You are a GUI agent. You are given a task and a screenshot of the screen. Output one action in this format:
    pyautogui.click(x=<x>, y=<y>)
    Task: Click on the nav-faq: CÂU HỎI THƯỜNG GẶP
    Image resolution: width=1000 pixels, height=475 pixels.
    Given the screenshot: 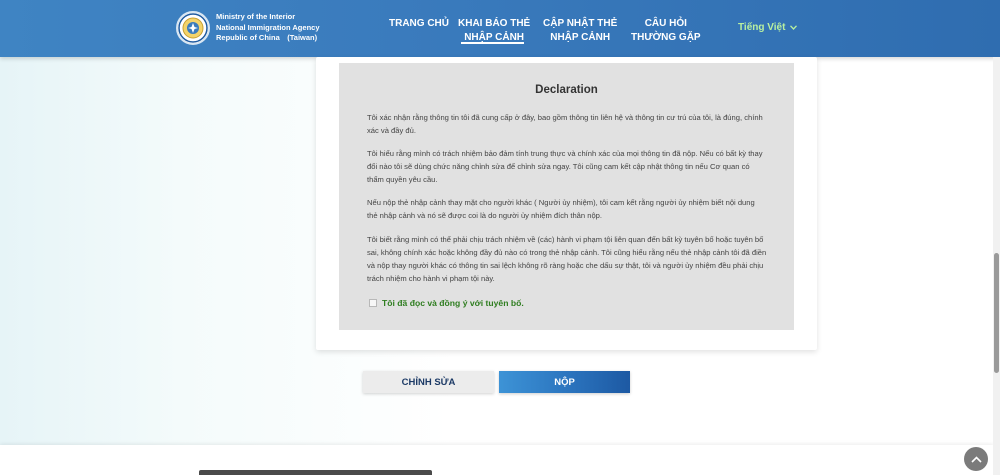 What is the action you would take?
    pyautogui.click(x=666, y=31)
    